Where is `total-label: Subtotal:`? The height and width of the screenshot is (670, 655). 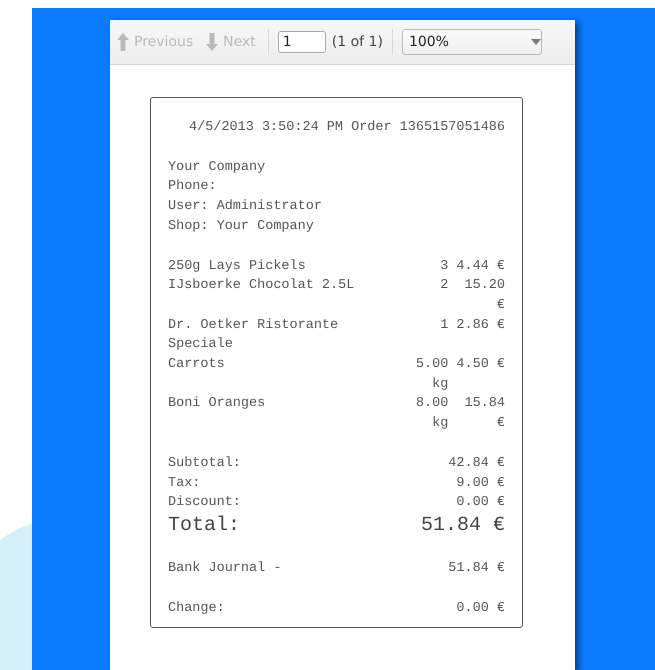
total-label: Subtotal: is located at coordinates (204, 463).